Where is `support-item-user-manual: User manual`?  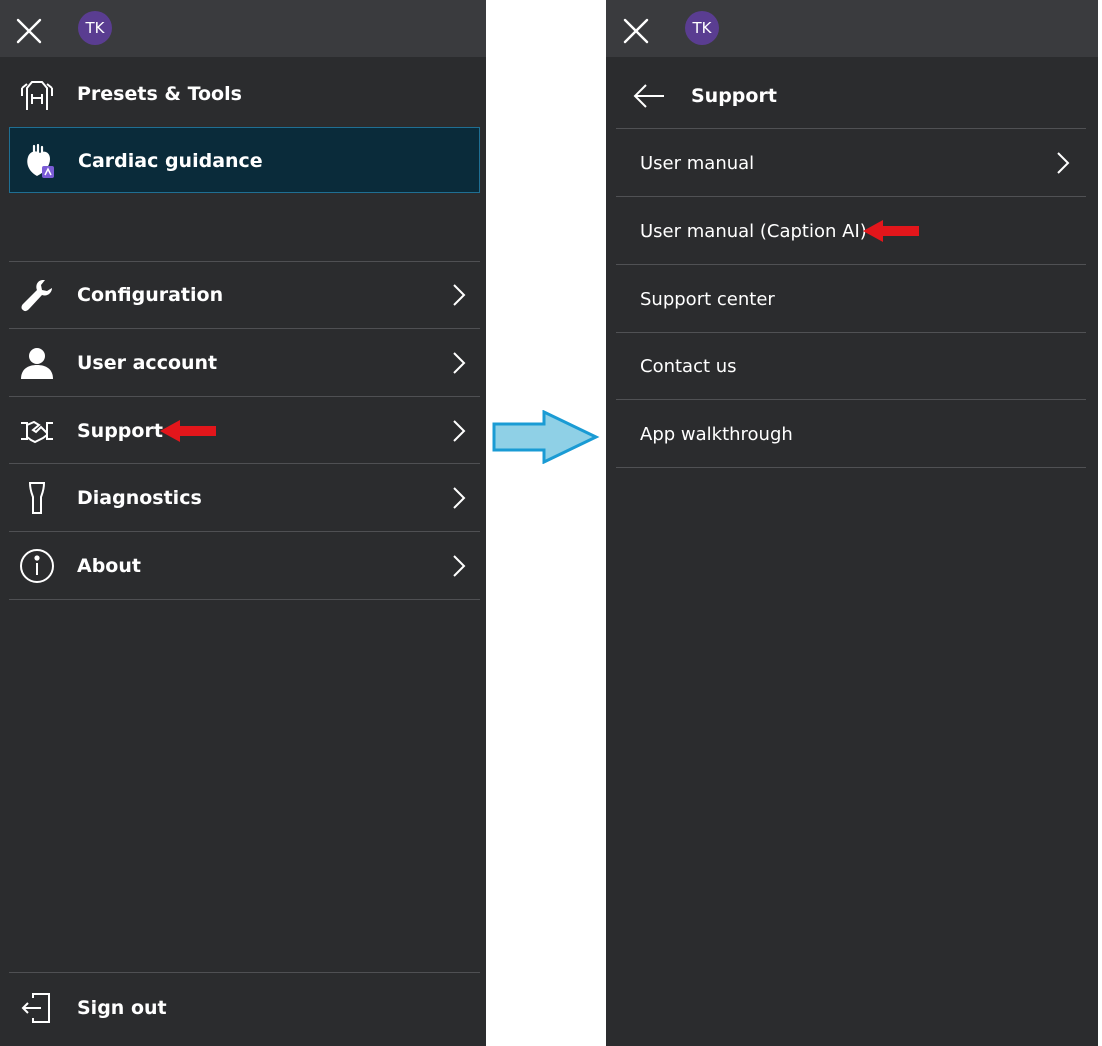
support-item-user-manual: User manual is located at coordinates (851, 163).